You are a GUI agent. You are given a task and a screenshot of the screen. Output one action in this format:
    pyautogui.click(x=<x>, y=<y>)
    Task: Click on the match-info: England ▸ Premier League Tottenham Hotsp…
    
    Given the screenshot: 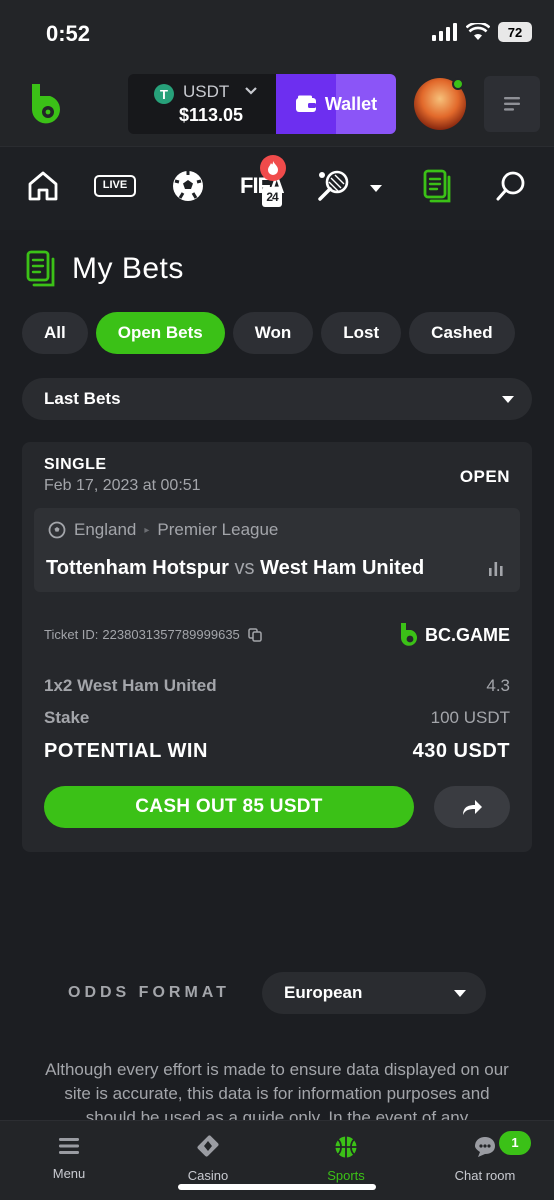 What is the action you would take?
    pyautogui.click(x=277, y=550)
    